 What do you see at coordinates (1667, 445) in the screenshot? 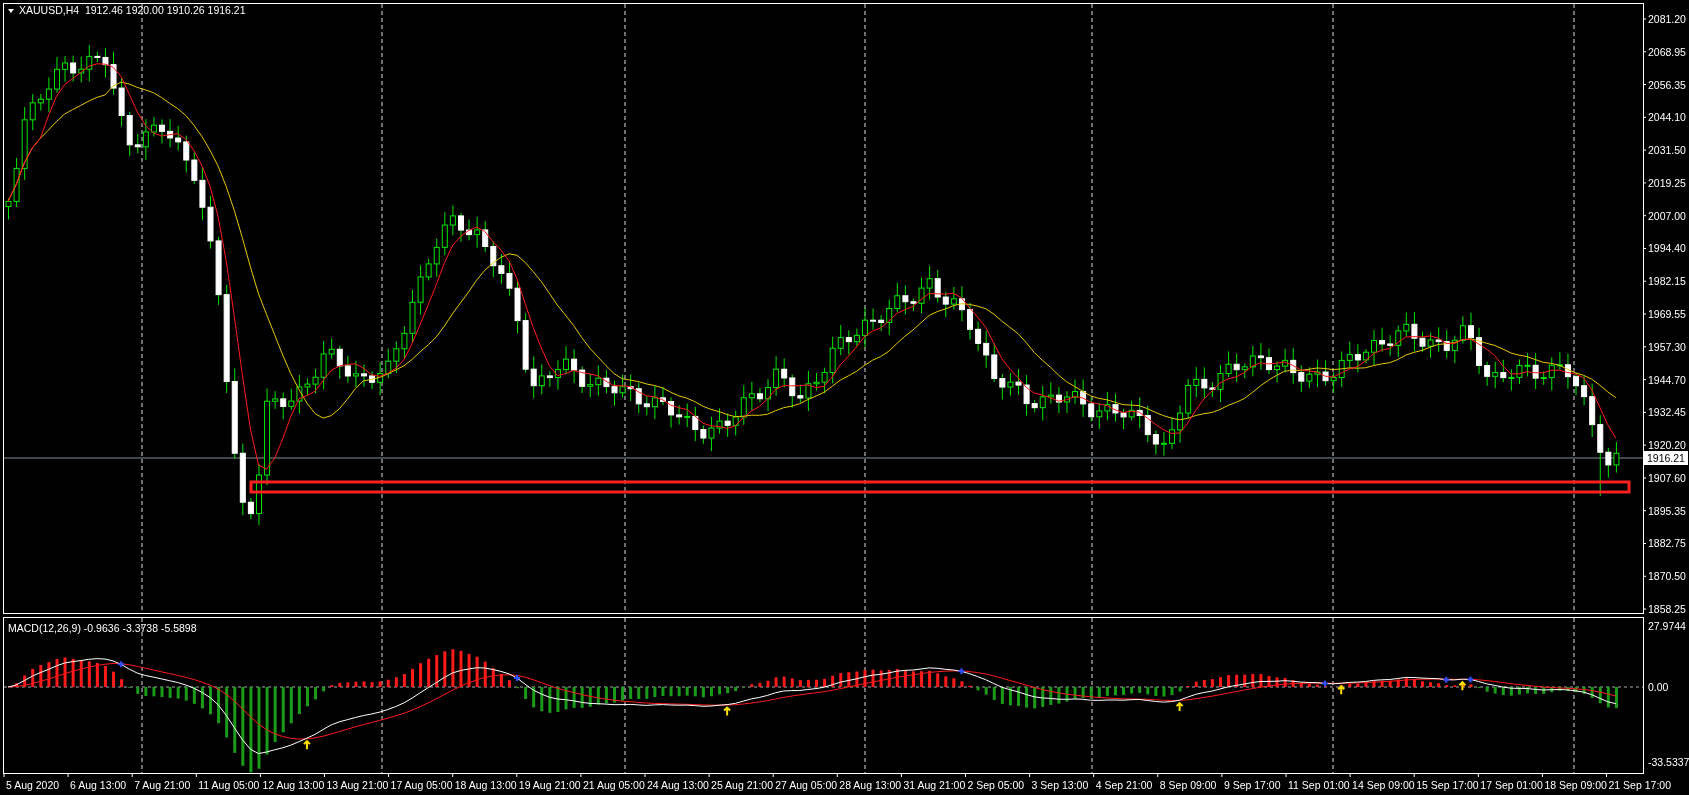
I see `price-axis-label: 1920.20` at bounding box center [1667, 445].